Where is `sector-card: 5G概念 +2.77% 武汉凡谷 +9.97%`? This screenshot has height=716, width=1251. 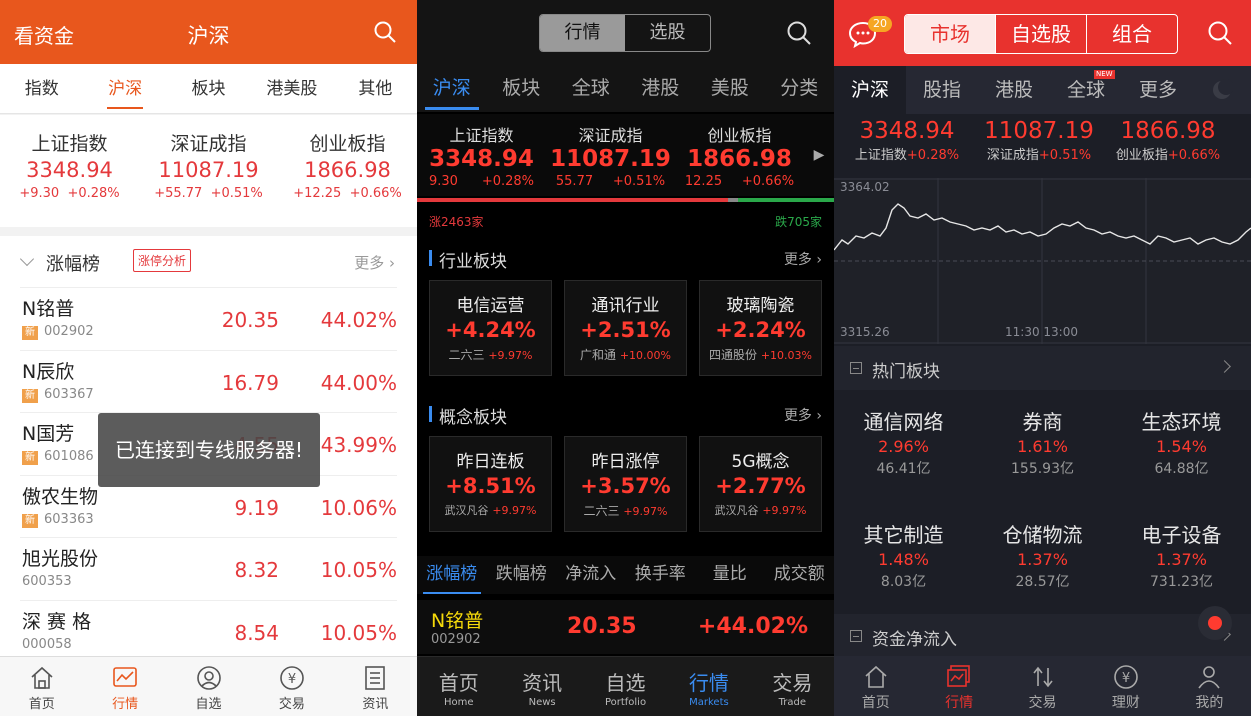 sector-card: 5G概念 +2.77% 武汉凡谷 +9.97% is located at coordinates (760, 484).